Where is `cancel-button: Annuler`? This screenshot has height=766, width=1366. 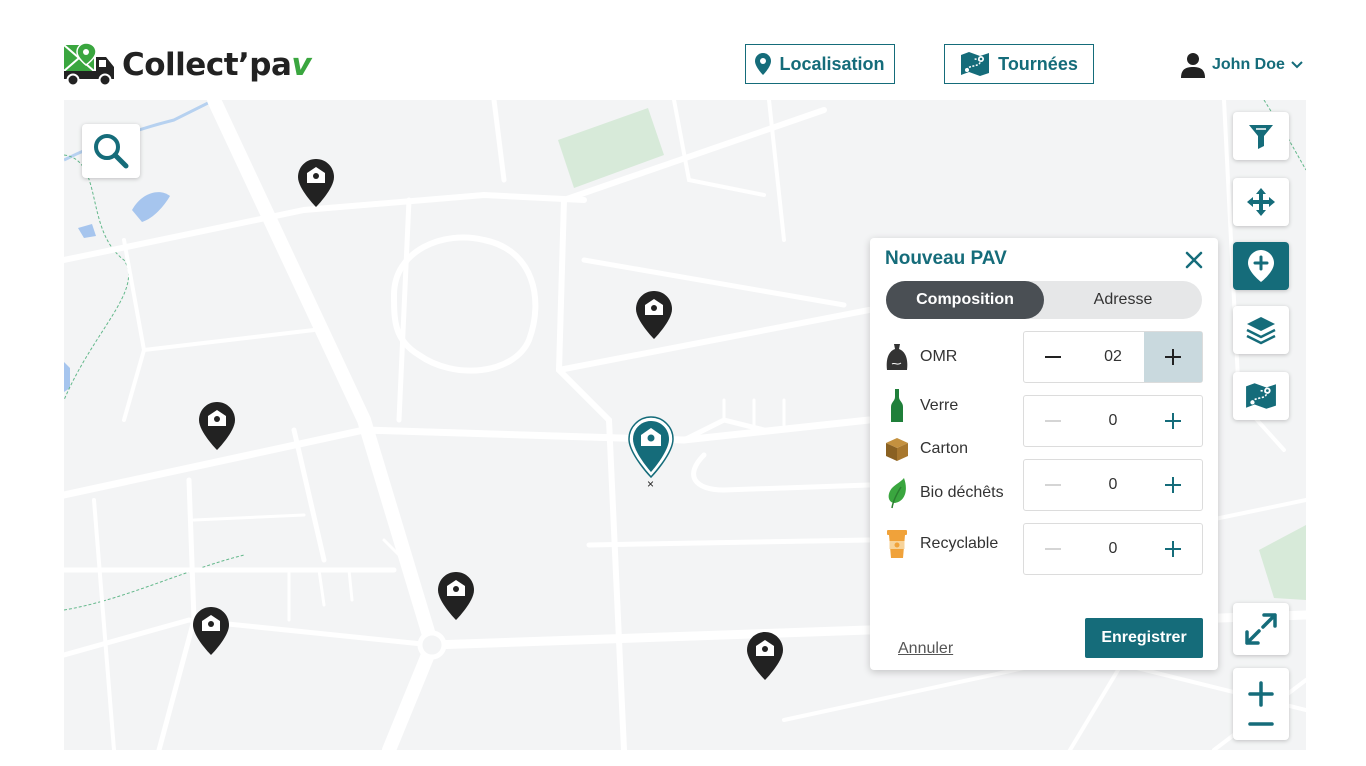 cancel-button: Annuler is located at coordinates (925, 649).